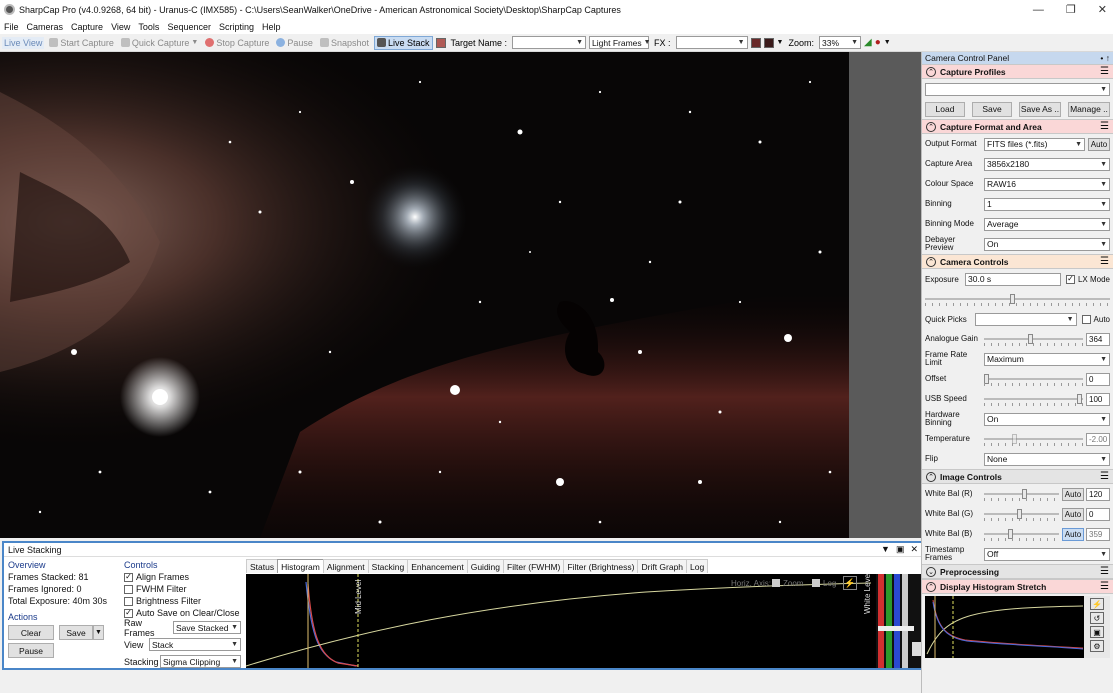  Describe the element at coordinates (262, 566) in the screenshot. I see `tab-status: Status` at that location.